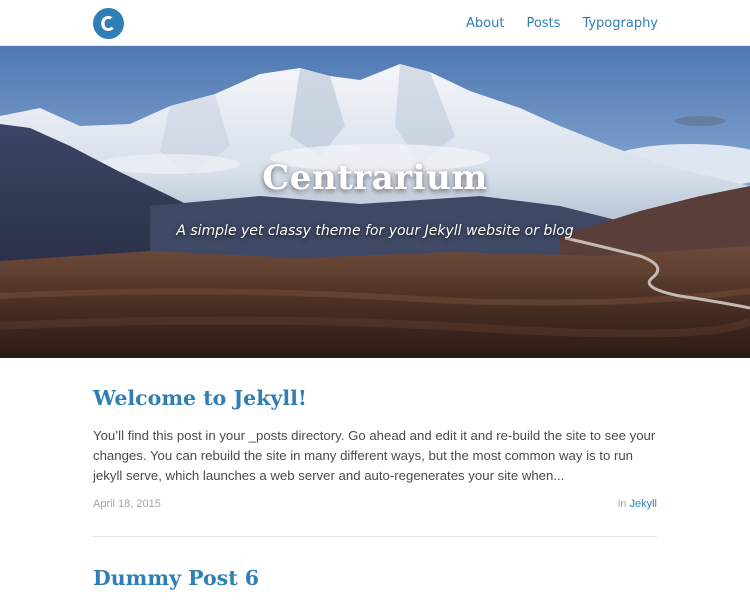  I want to click on post-category-prefix: in, so click(622, 504).